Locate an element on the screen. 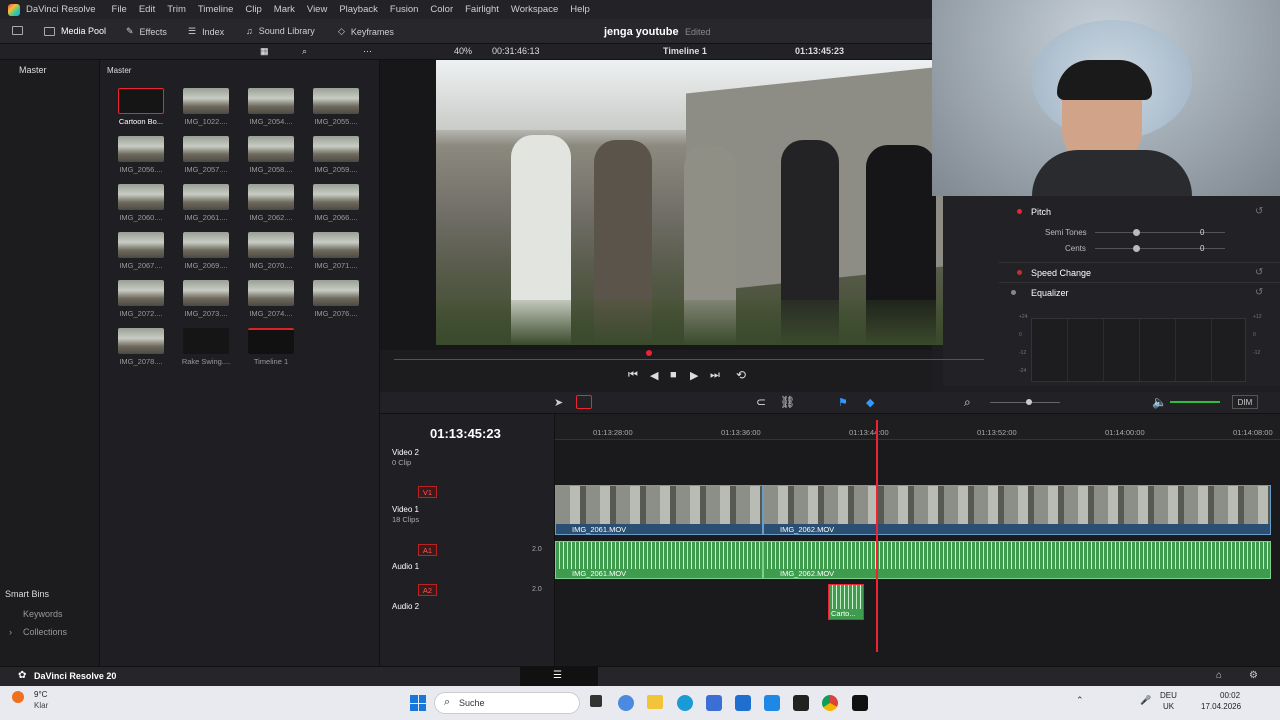 Image resolution: width=1280 pixels, height=720 pixels. audio-clip: IMG_2062.MOV is located at coordinates (1017, 560).